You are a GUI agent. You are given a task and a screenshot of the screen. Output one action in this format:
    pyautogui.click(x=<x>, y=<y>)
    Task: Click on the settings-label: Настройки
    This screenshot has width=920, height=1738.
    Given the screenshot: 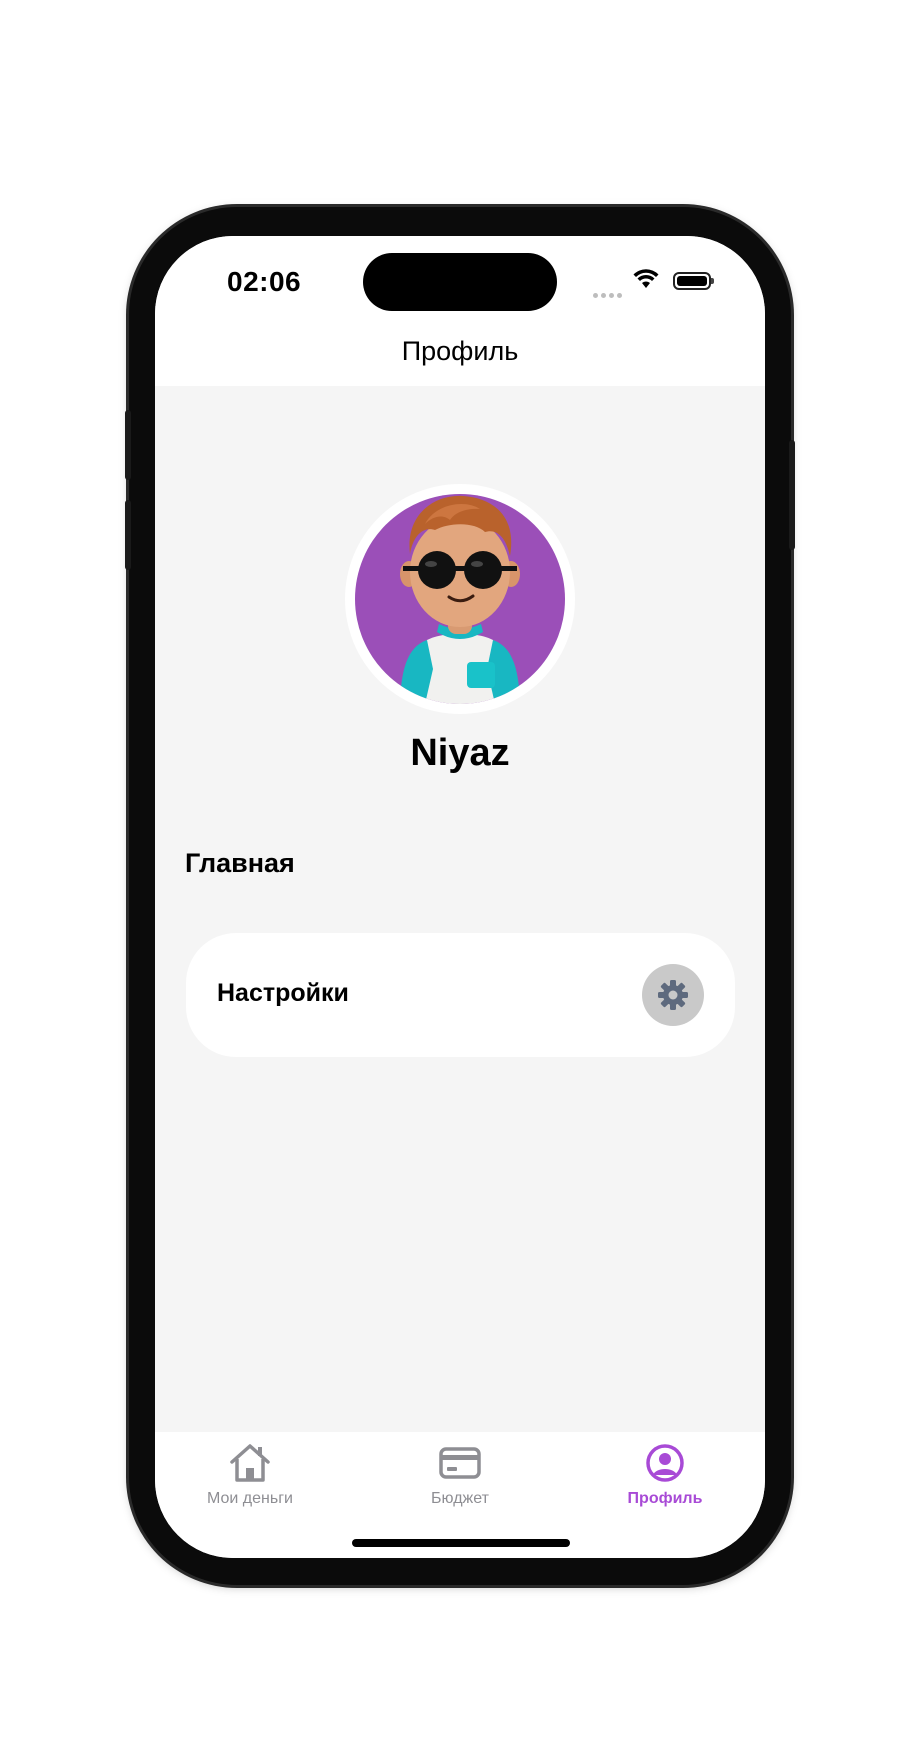 What is the action you would take?
    pyautogui.click(x=283, y=993)
    